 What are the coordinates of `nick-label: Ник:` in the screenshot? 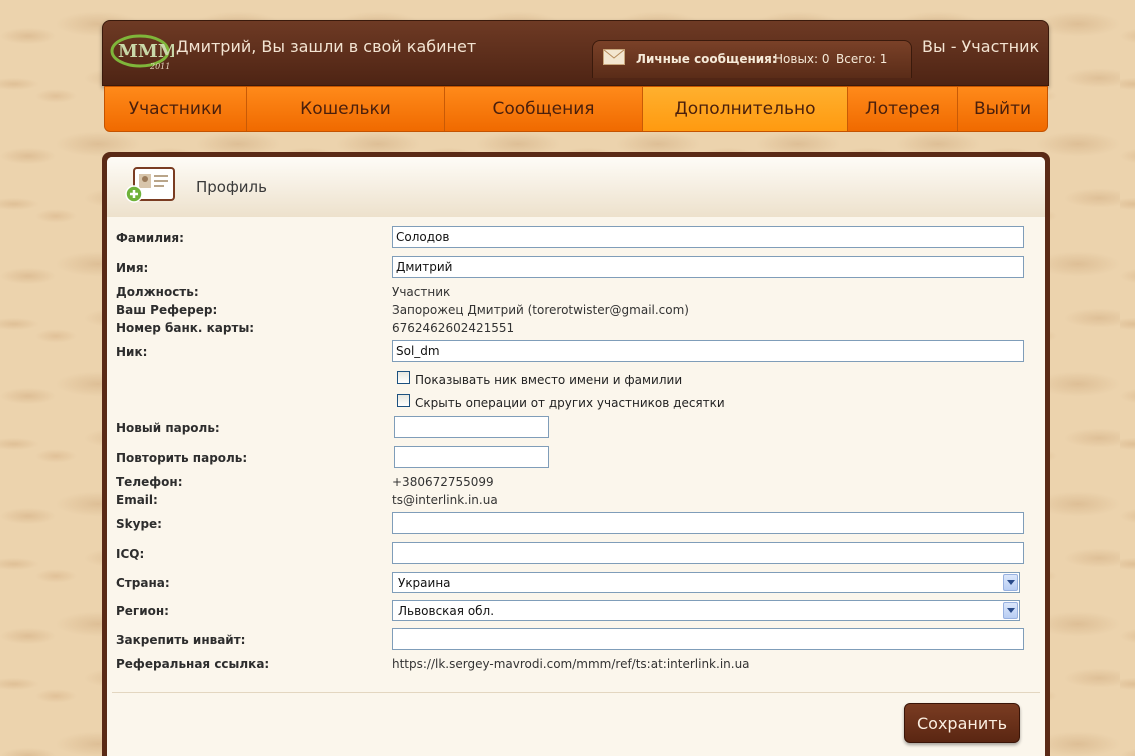 It's located at (132, 352).